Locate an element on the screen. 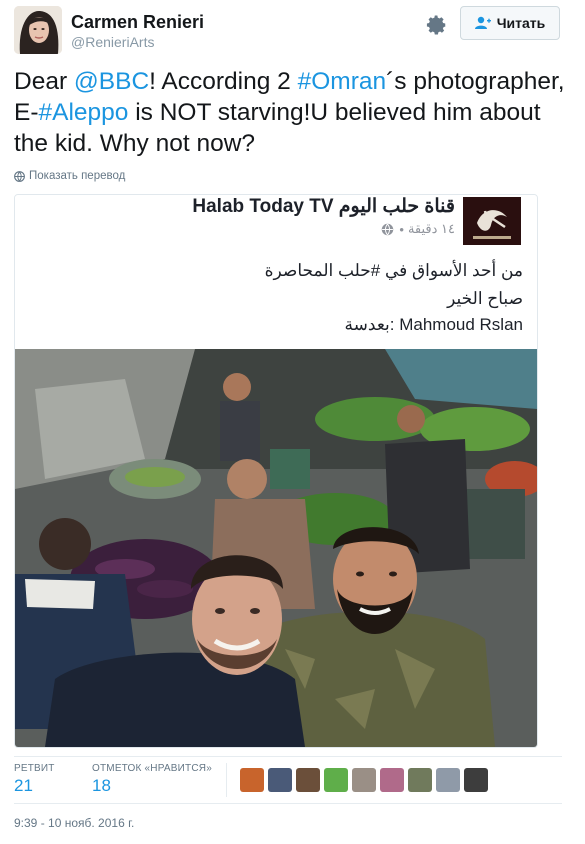  follow-user-icon is located at coordinates (482, 22).